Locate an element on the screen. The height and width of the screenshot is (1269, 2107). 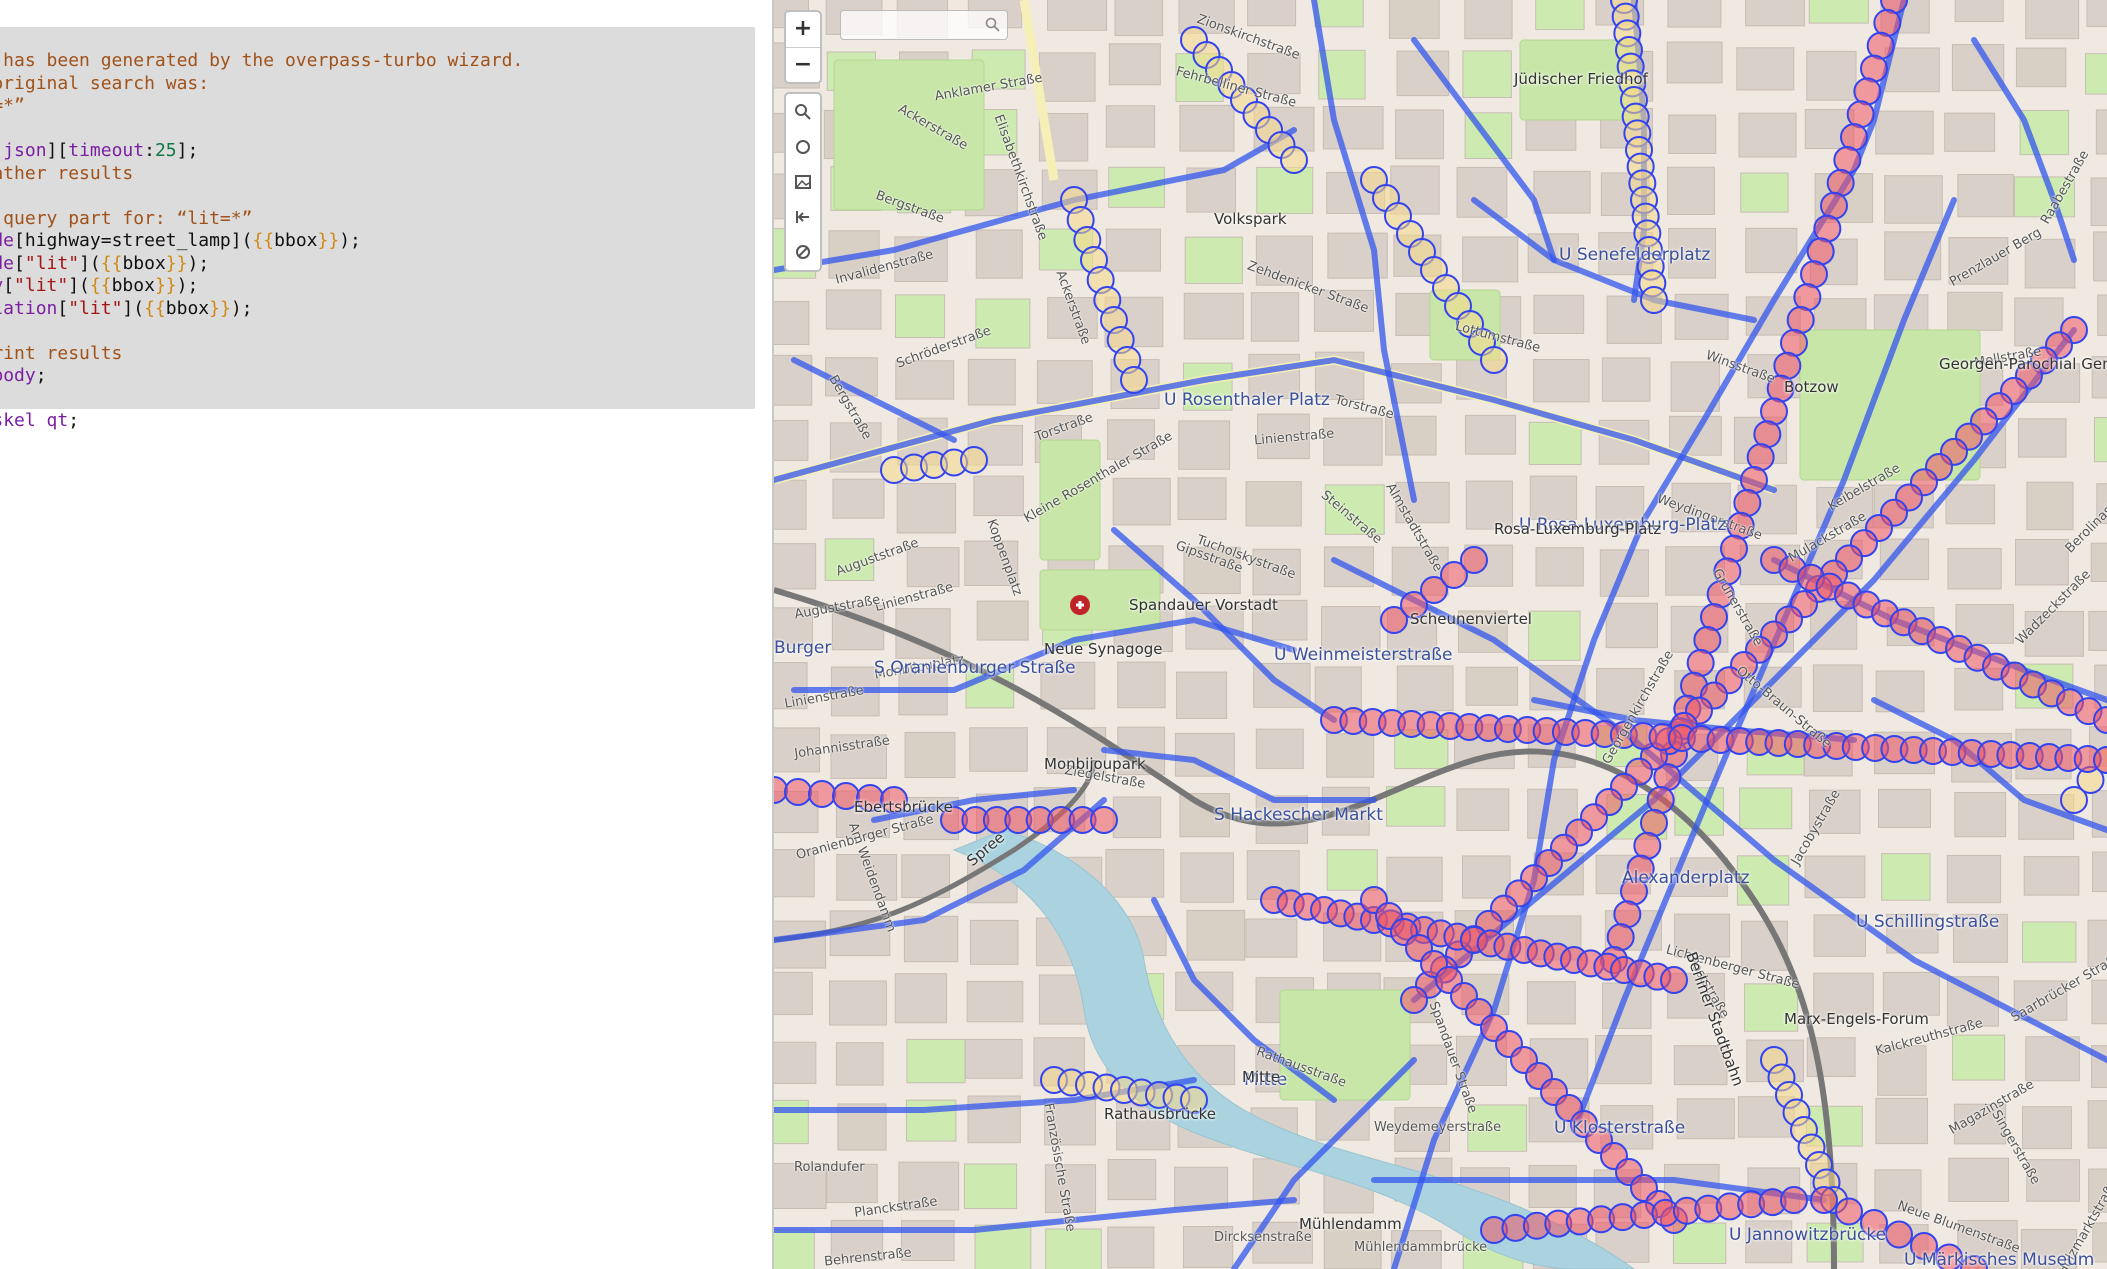
code-line: // query part for: “lit=*” is located at coordinates (126, 219).